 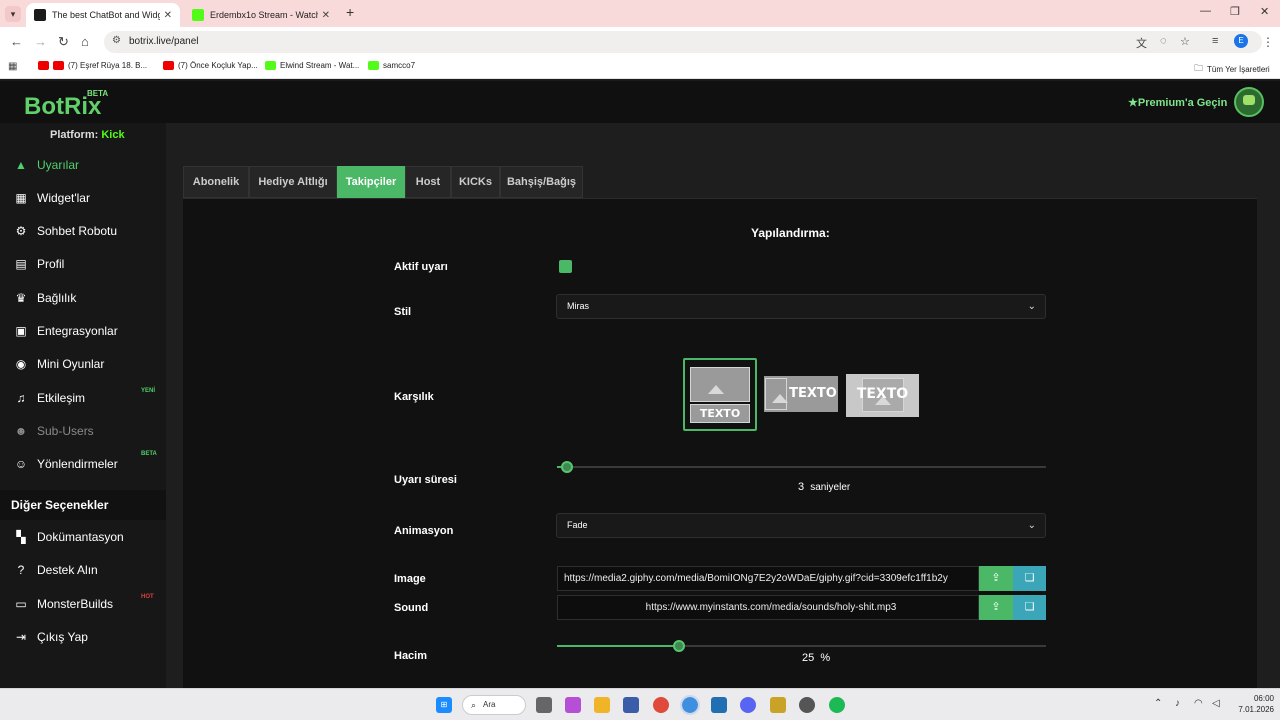 I want to click on sidebar-item-support: ? Destek Alın, so click(x=83, y=569).